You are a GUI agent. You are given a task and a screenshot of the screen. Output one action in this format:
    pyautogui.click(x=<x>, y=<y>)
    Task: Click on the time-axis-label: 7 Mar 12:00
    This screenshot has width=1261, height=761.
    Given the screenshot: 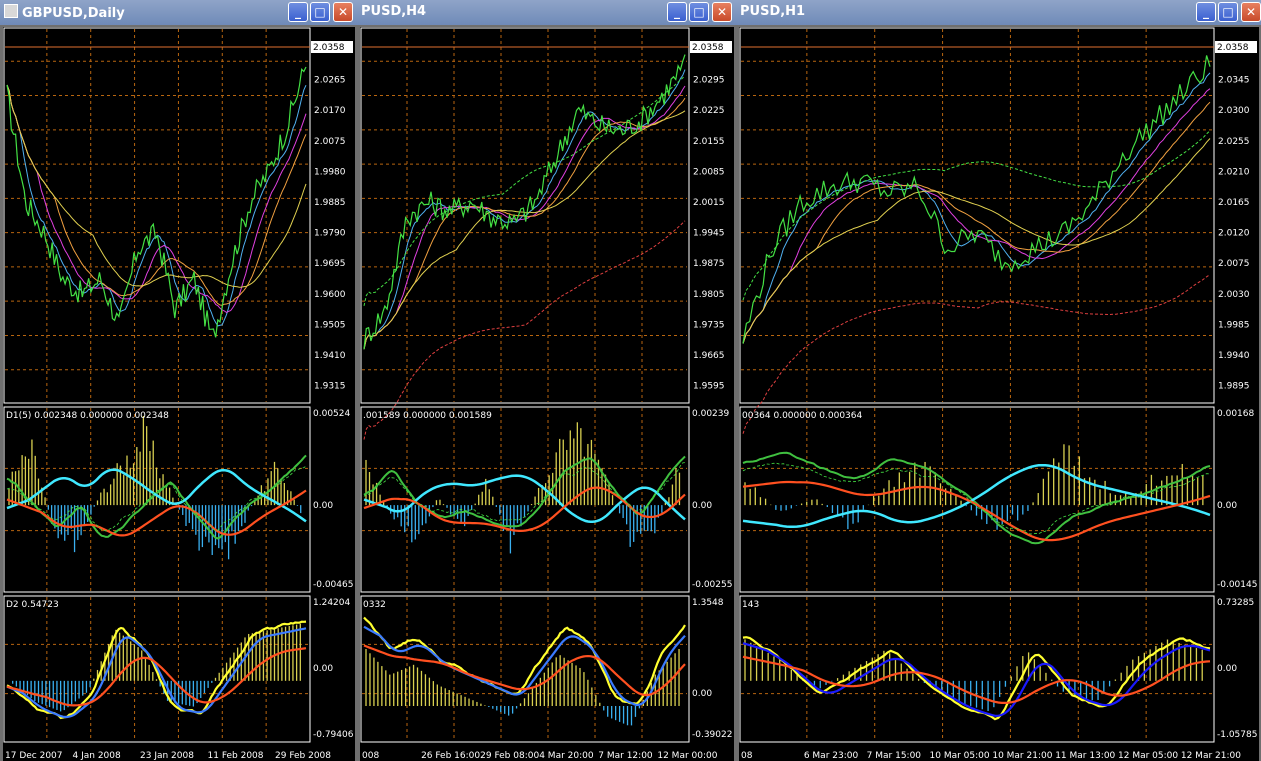 What is the action you would take?
    pyautogui.click(x=625, y=756)
    